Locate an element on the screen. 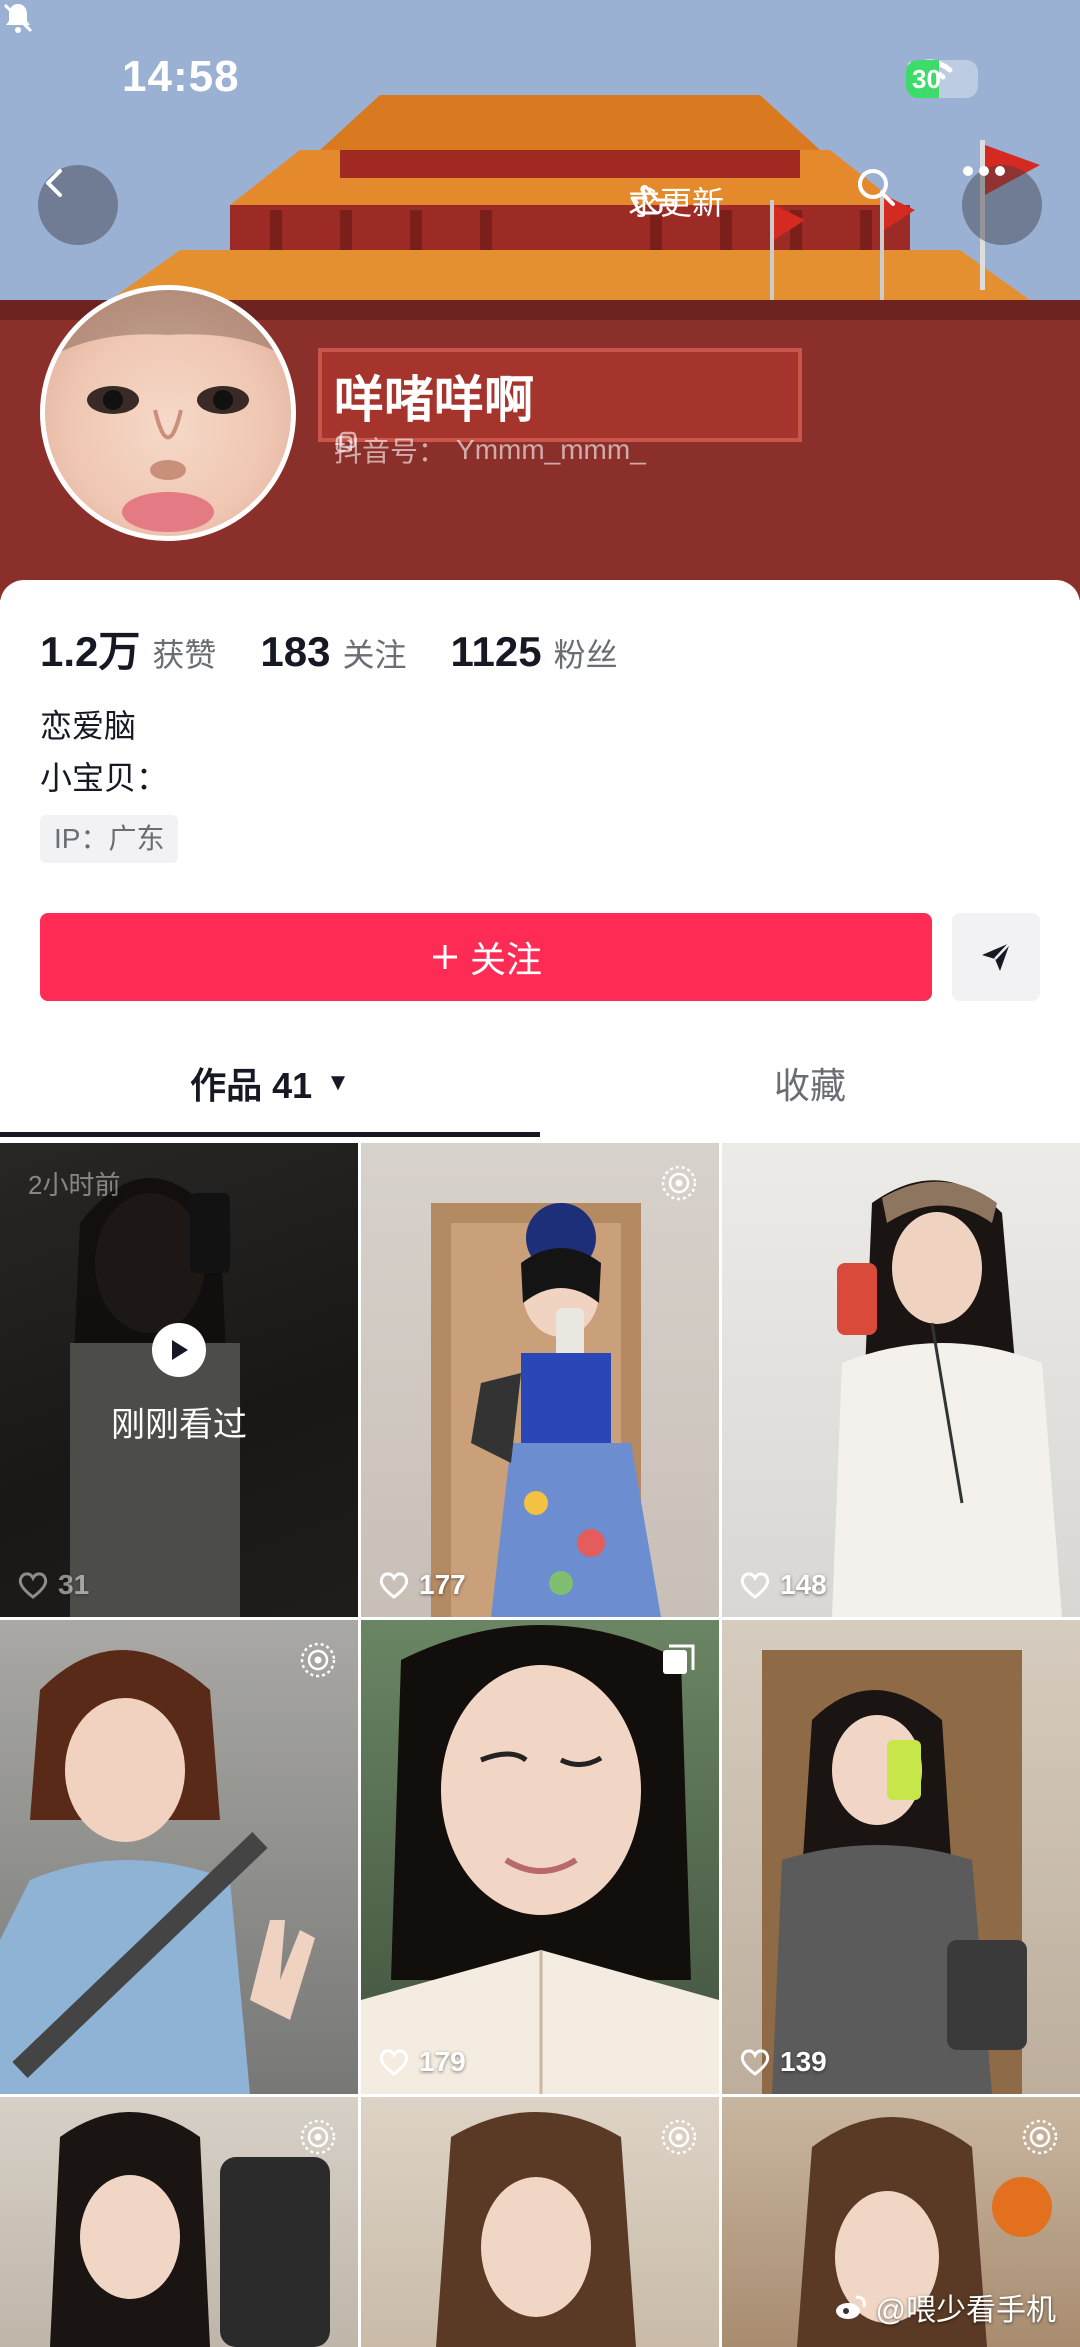  avatar-face-illustration is located at coordinates (168, 411).